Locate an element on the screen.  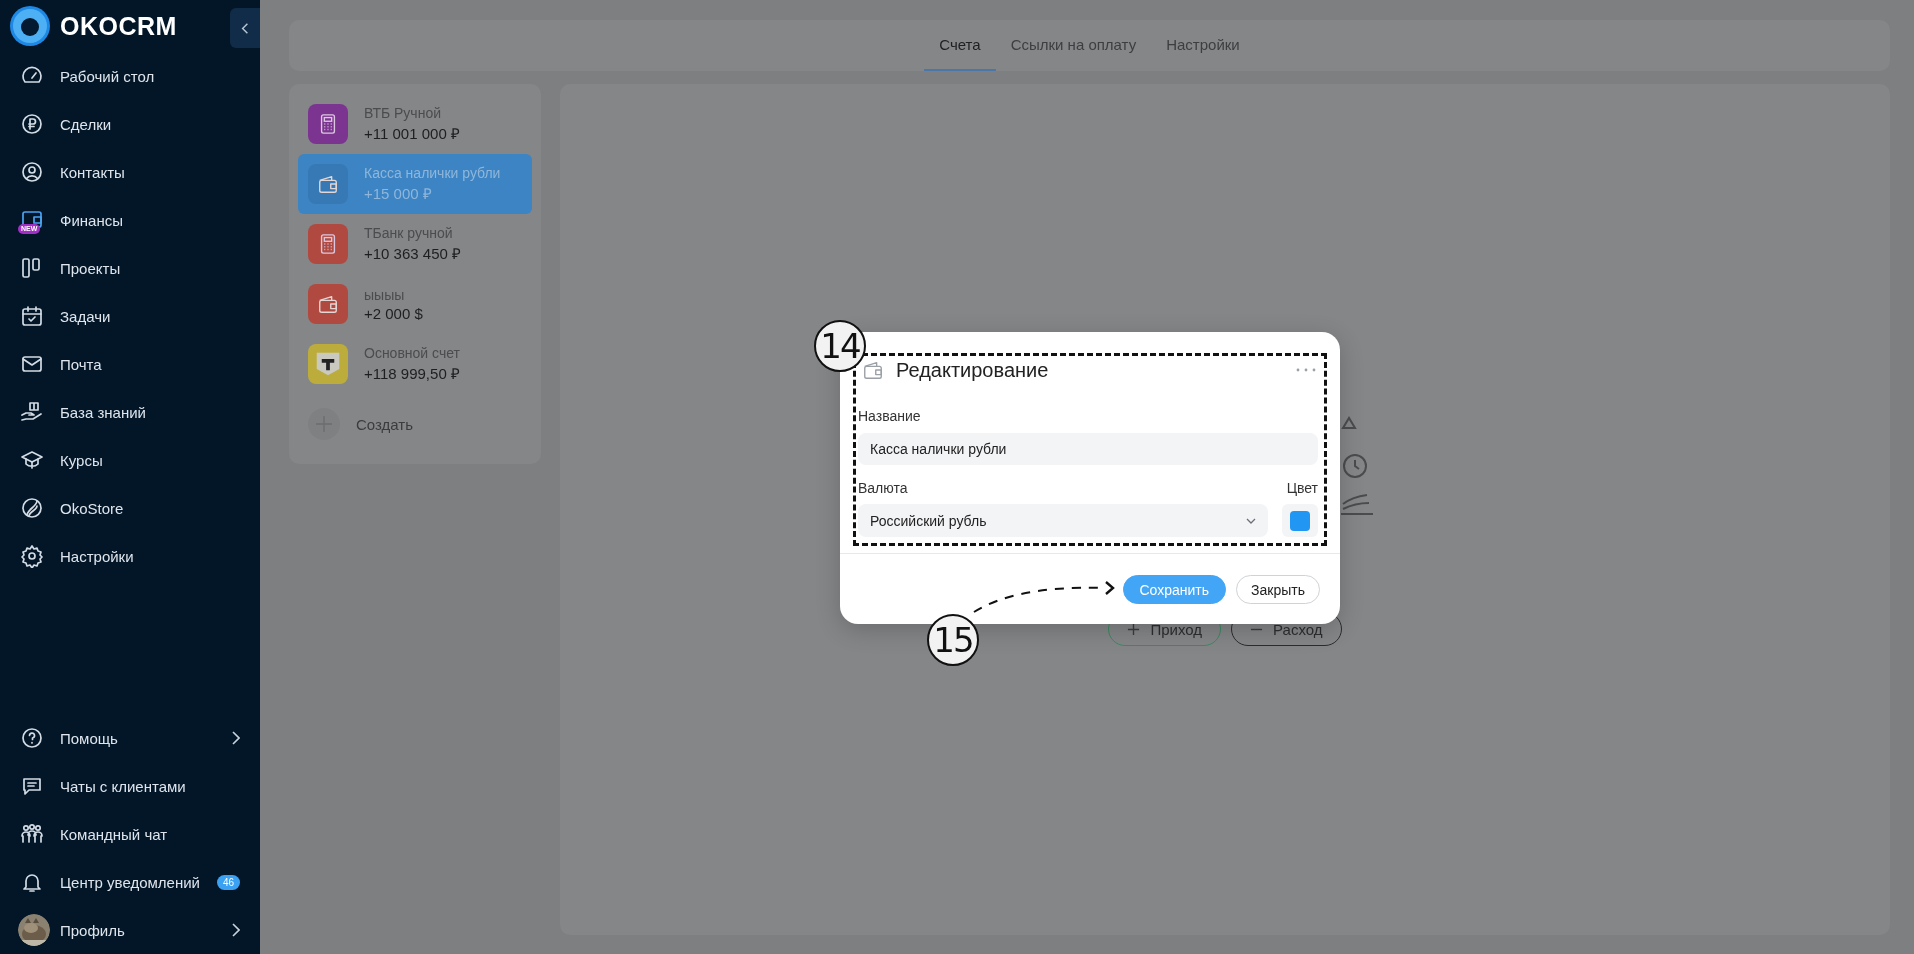
sphere-icon is located at coordinates (32, 508).